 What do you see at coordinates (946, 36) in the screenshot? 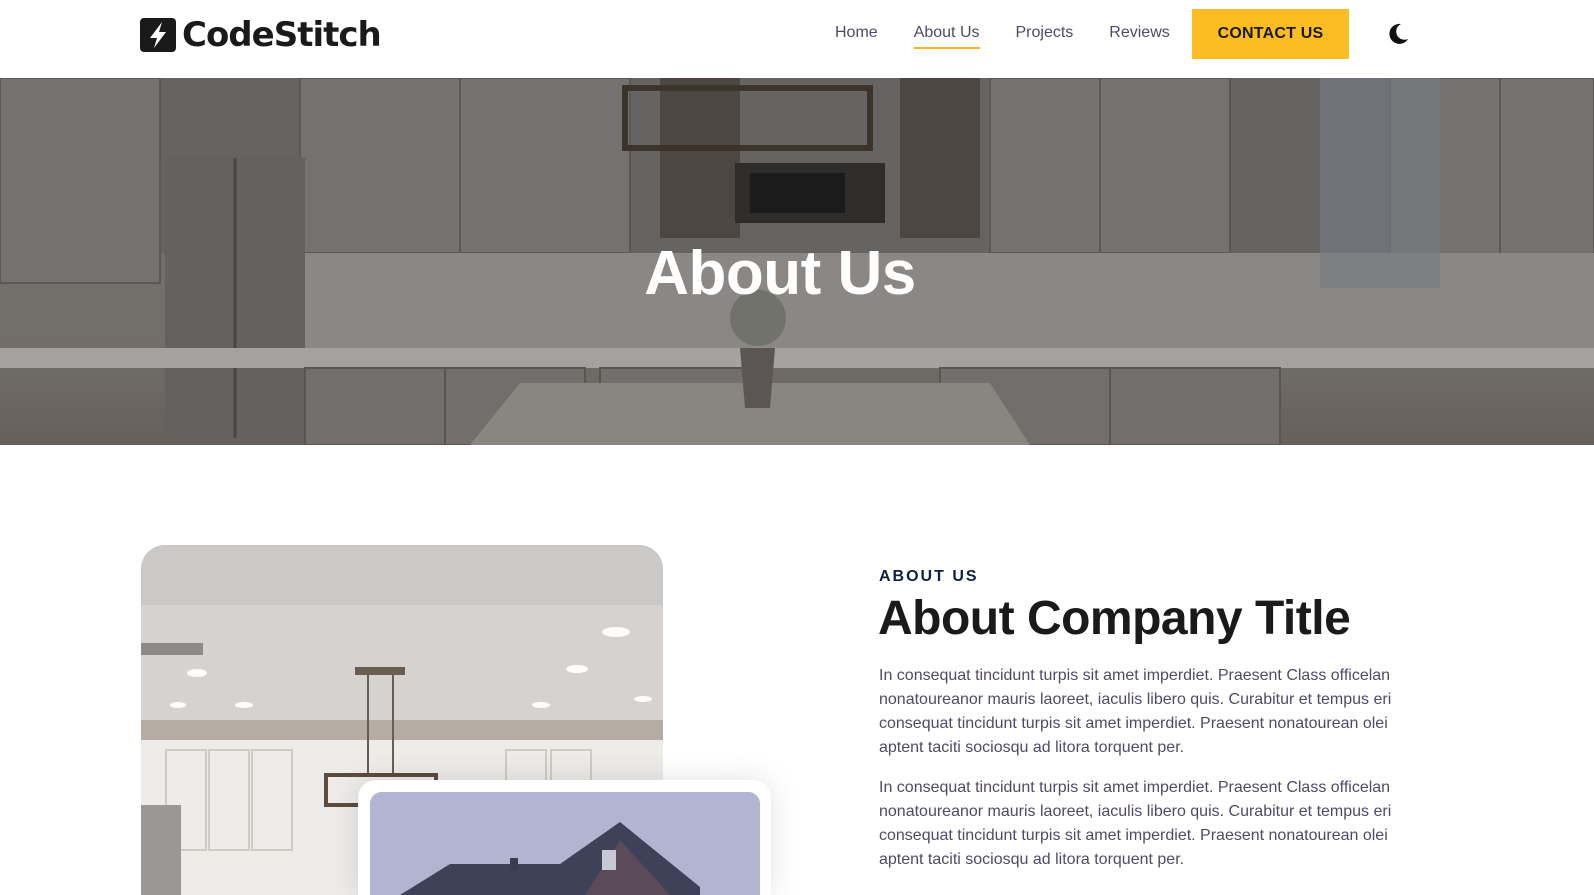
I see `nav-about-us: About Us` at bounding box center [946, 36].